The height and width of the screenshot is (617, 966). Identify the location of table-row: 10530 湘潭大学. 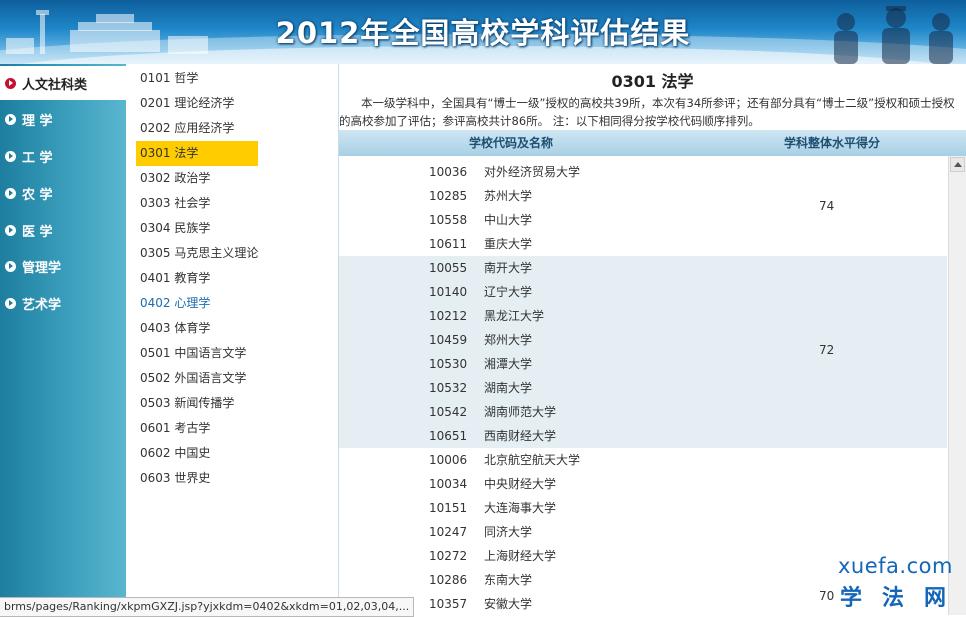
(643, 364).